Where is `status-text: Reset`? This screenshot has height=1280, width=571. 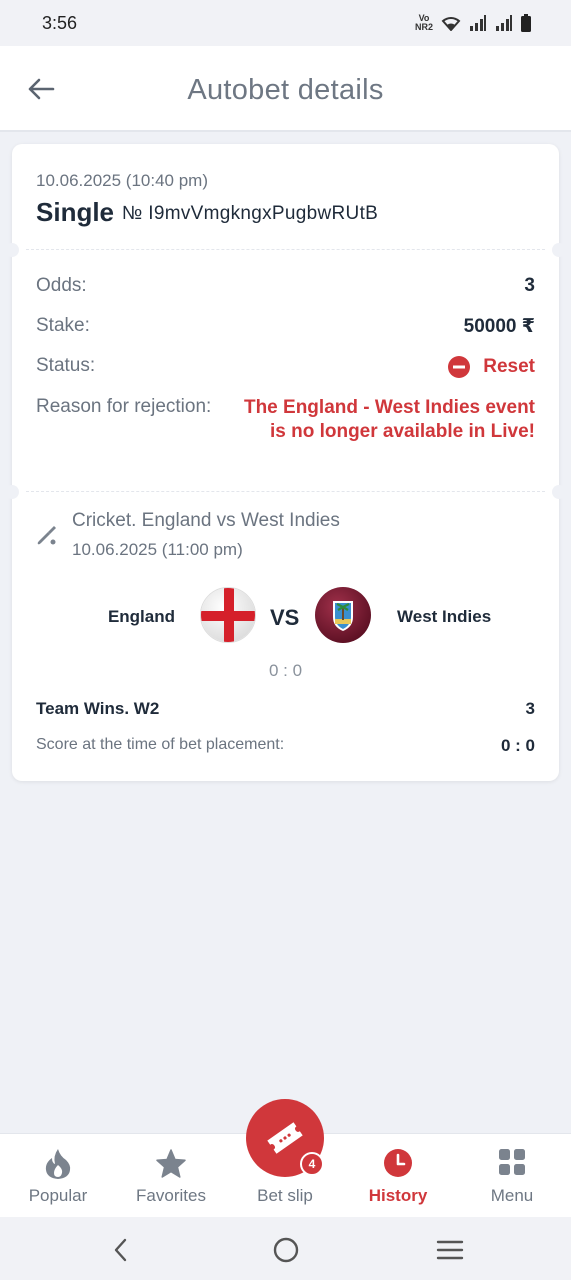 status-text: Reset is located at coordinates (509, 366).